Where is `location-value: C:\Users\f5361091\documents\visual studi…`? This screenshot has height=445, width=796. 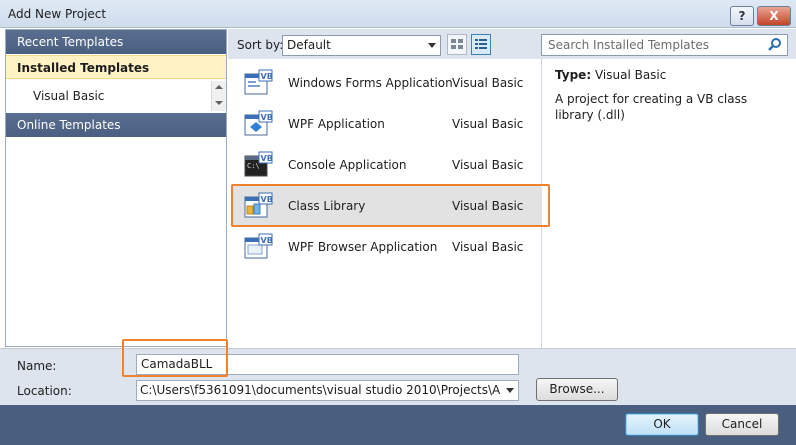 location-value: C:\Users\f5361091\documents\visual studi… is located at coordinates (320, 390).